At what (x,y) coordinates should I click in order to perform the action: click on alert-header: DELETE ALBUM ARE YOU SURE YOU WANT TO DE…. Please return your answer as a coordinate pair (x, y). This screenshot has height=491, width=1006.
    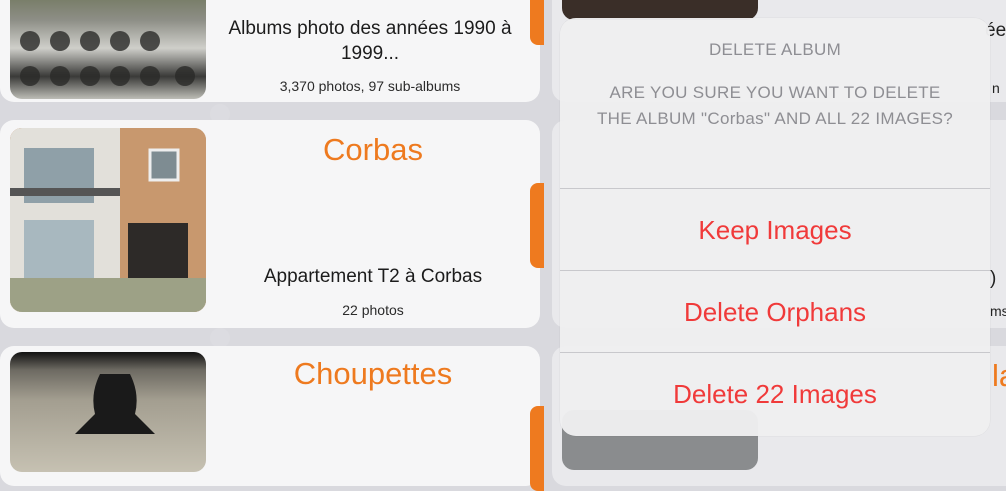
    Looking at the image, I should click on (775, 103).